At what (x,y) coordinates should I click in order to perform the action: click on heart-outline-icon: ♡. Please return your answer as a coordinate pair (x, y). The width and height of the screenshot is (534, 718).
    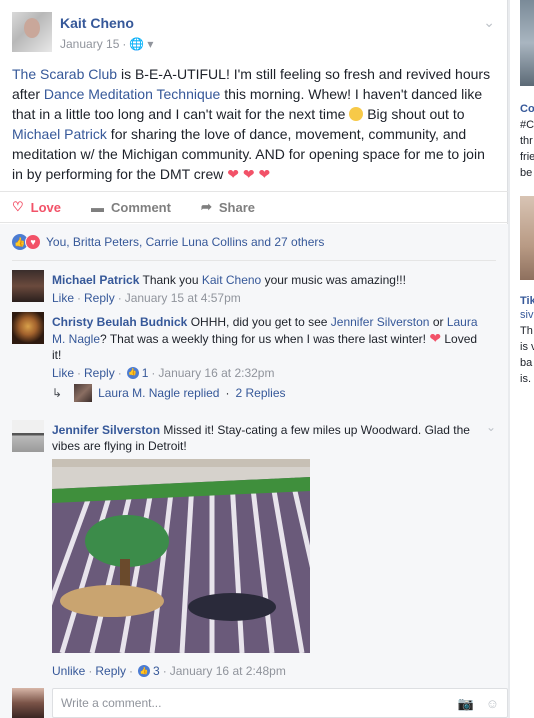
    Looking at the image, I should click on (18, 206).